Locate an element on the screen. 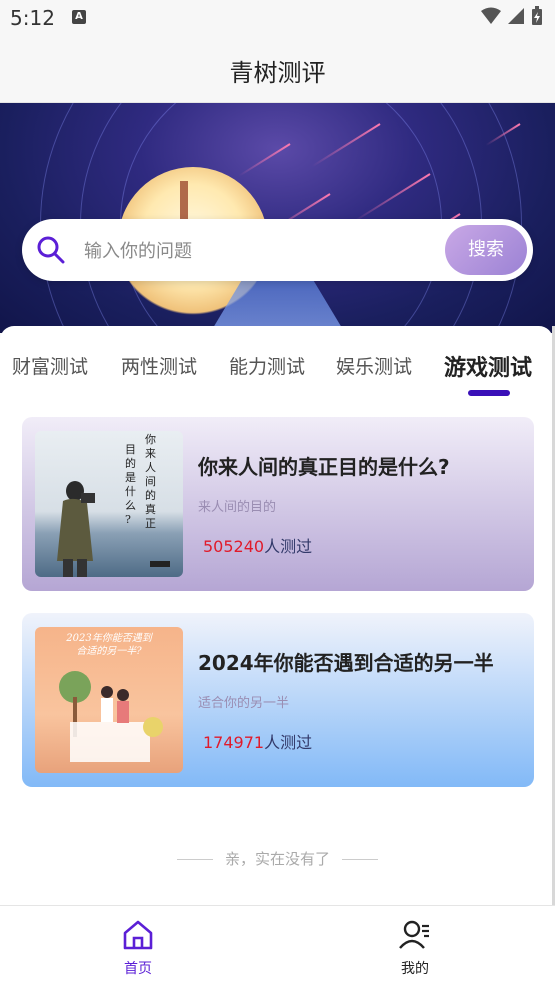 The height and width of the screenshot is (983, 555). test-thumbnail: 你来人 间的真 正 目的是 什么? is located at coordinates (109, 504).